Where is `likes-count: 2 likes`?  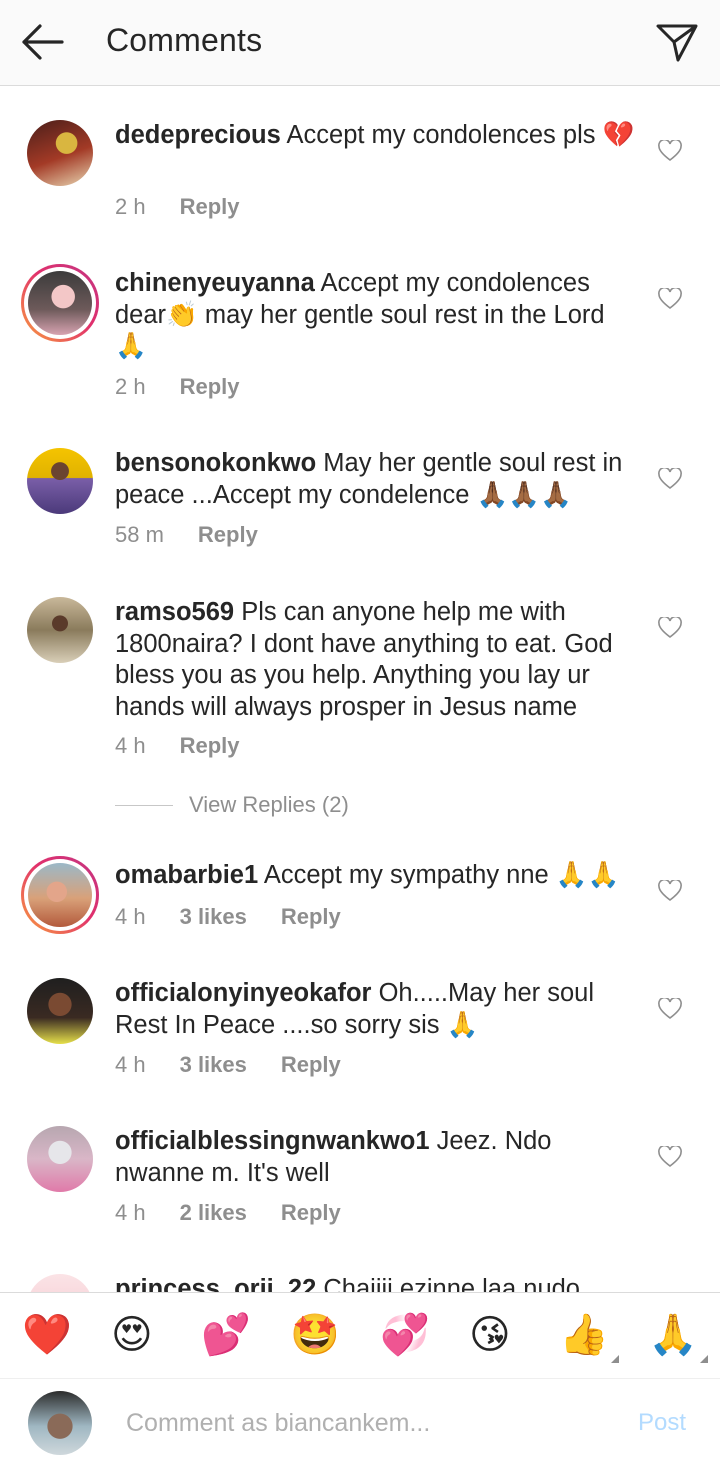 likes-count: 2 likes is located at coordinates (213, 1213).